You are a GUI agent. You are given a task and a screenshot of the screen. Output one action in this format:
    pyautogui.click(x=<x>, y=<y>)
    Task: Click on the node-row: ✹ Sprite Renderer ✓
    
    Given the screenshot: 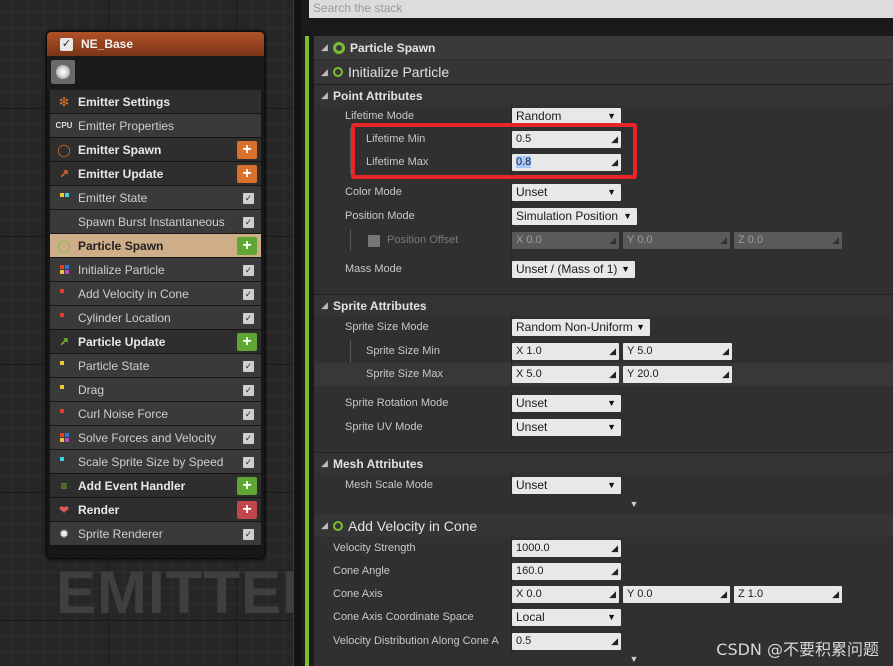 What is the action you would take?
    pyautogui.click(x=155, y=534)
    